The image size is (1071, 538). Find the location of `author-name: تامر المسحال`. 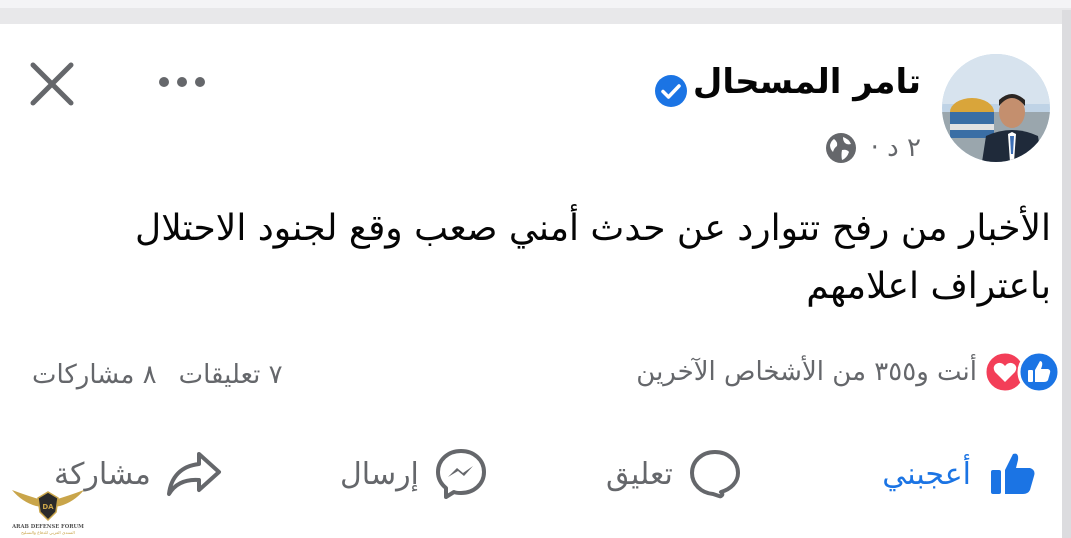

author-name: تامر المسحال is located at coordinates (807, 82).